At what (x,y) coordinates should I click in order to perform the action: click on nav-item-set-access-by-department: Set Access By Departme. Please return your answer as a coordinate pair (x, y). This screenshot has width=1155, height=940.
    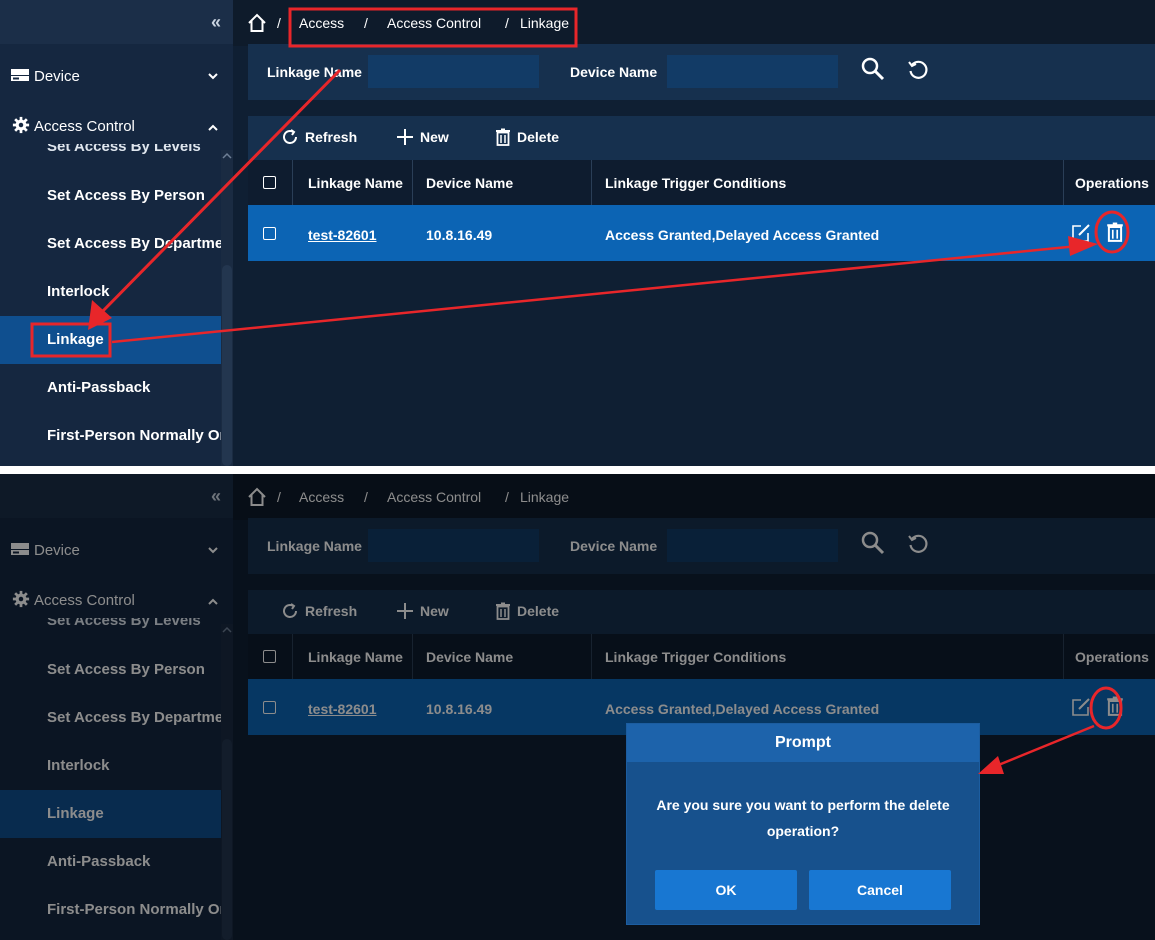
    Looking at the image, I should click on (112, 244).